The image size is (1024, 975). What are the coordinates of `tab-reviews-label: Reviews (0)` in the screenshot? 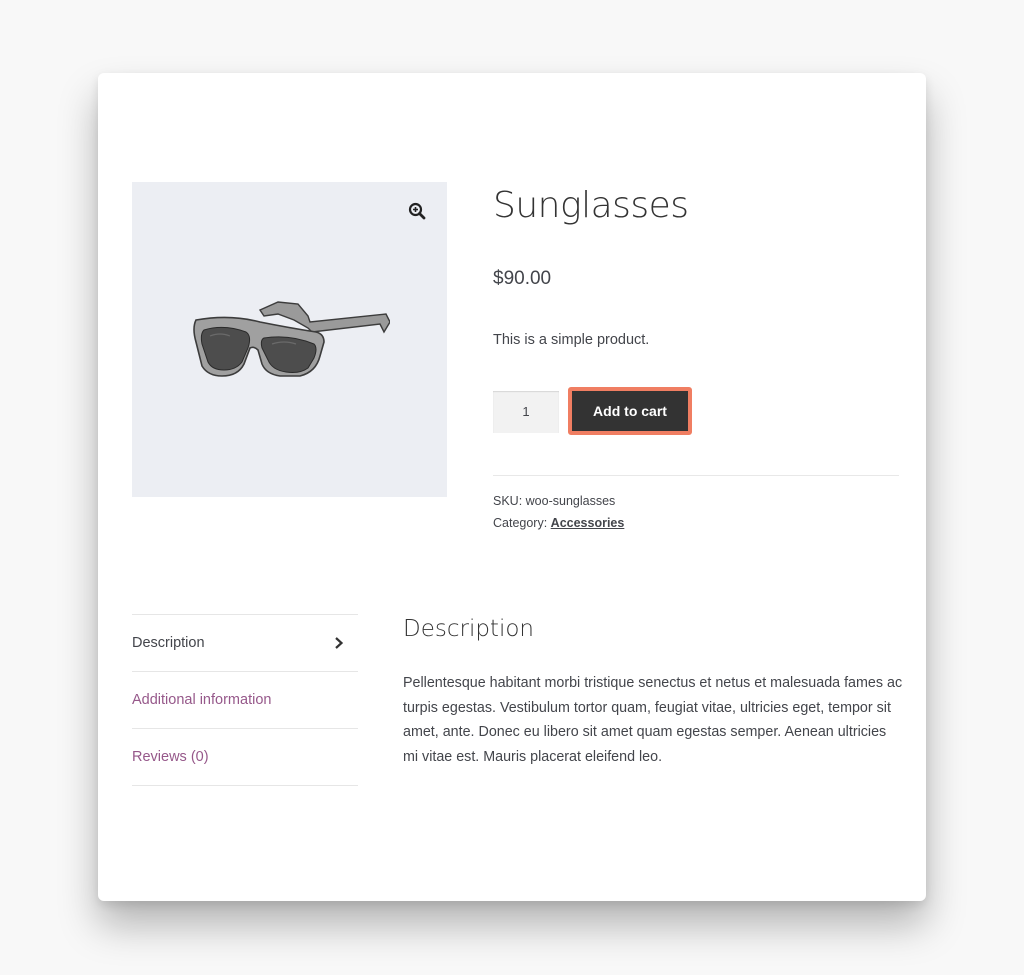 It's located at (170, 757).